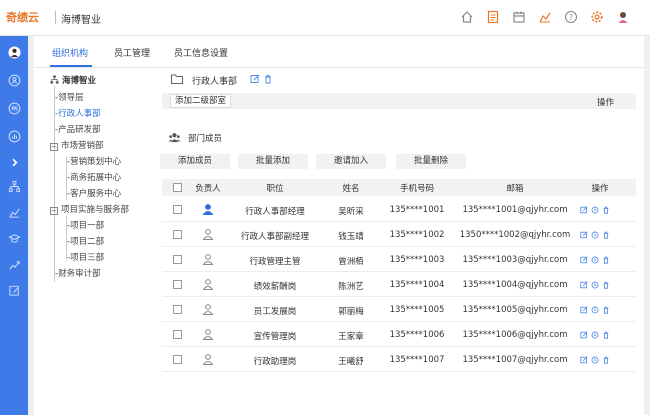 The height and width of the screenshot is (415, 650). I want to click on help-icon: ?, so click(571, 17).